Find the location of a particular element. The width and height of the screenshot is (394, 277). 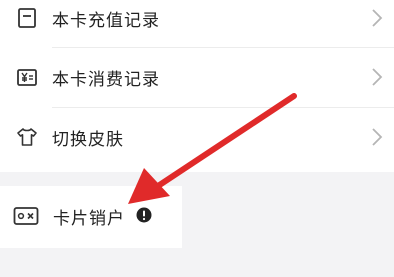

shirt-icon is located at coordinates (27, 137).